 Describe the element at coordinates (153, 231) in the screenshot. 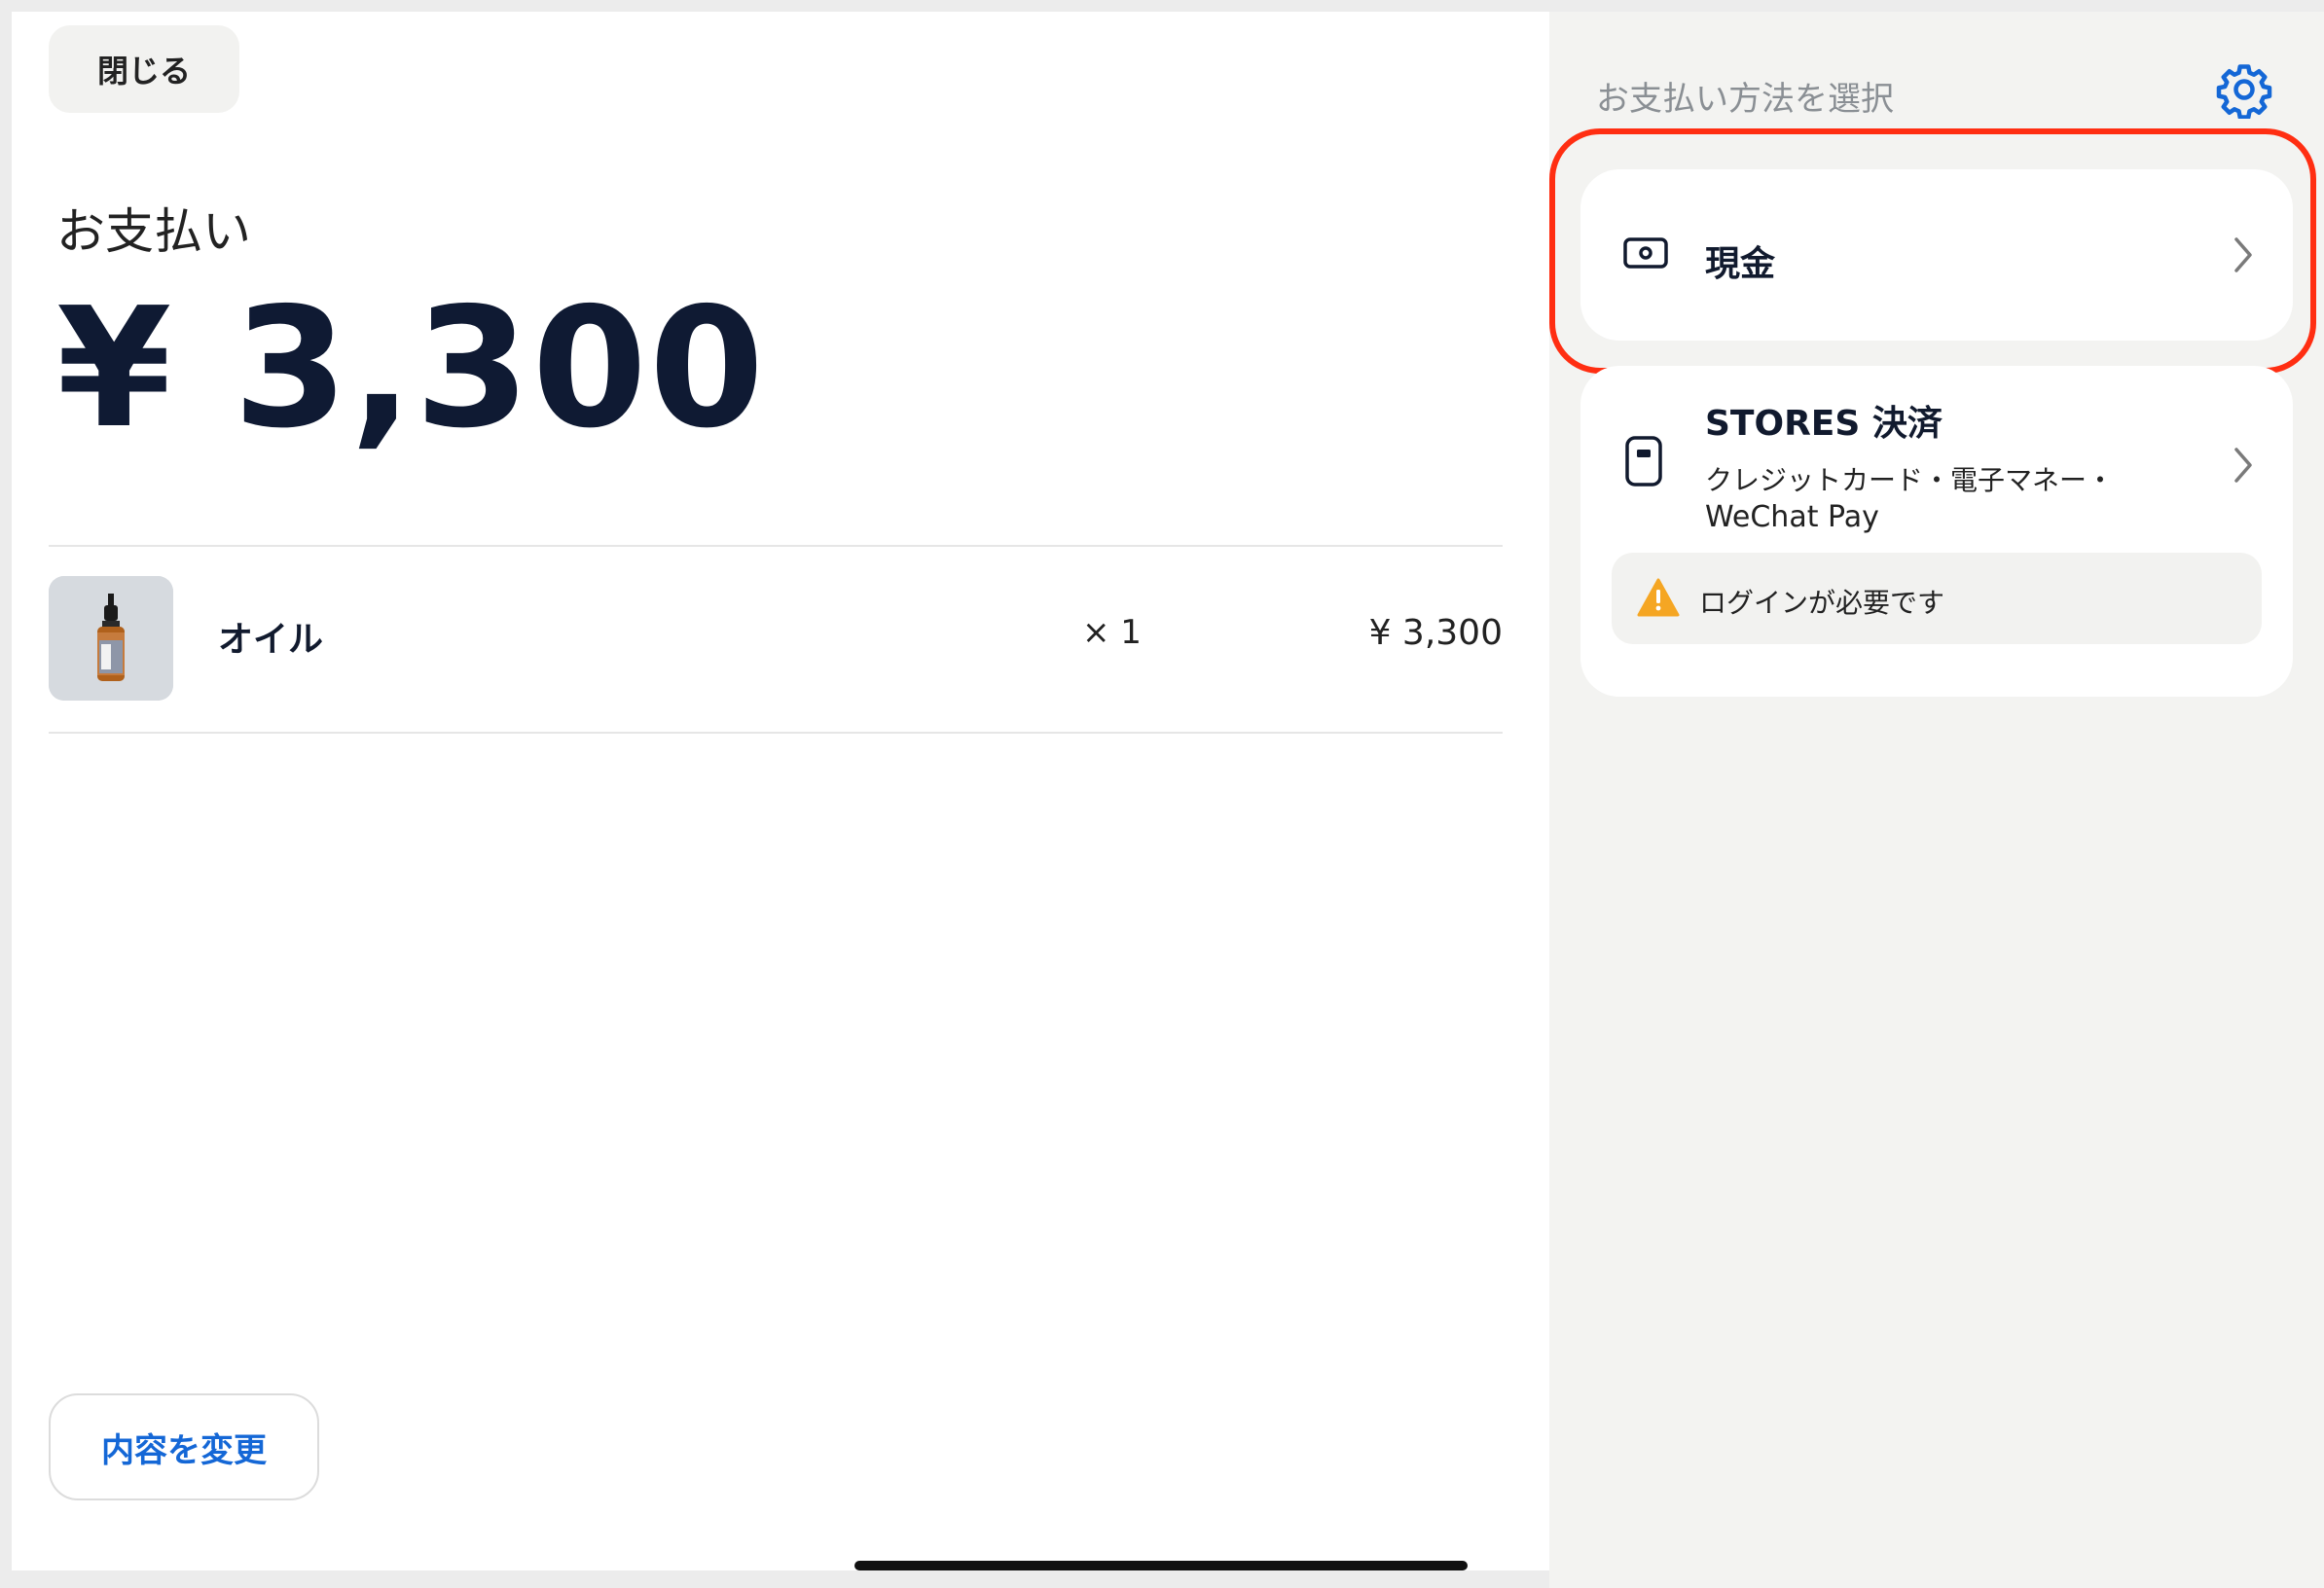

I see `payment-label: お支払い` at that location.